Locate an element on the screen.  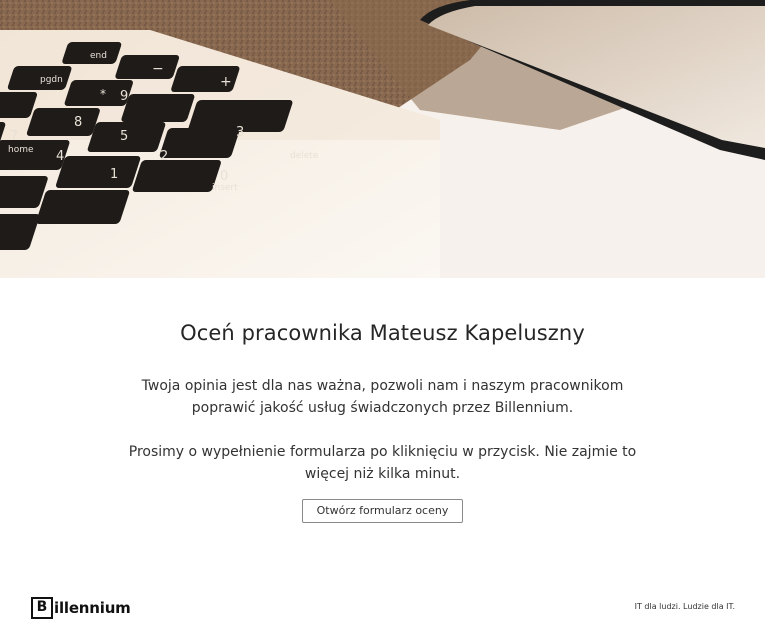
key-label: 5 is located at coordinates (124, 136).